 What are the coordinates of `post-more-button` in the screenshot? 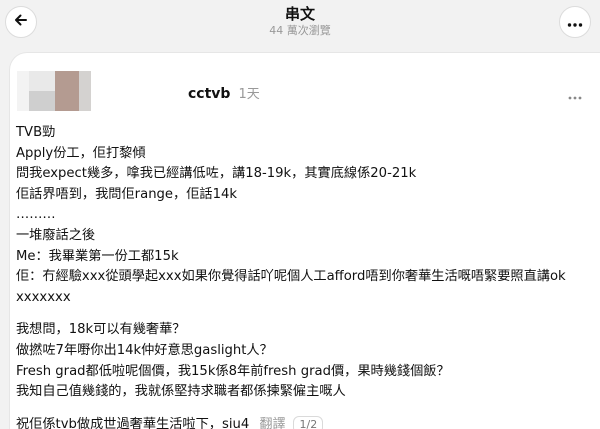 It's located at (575, 94).